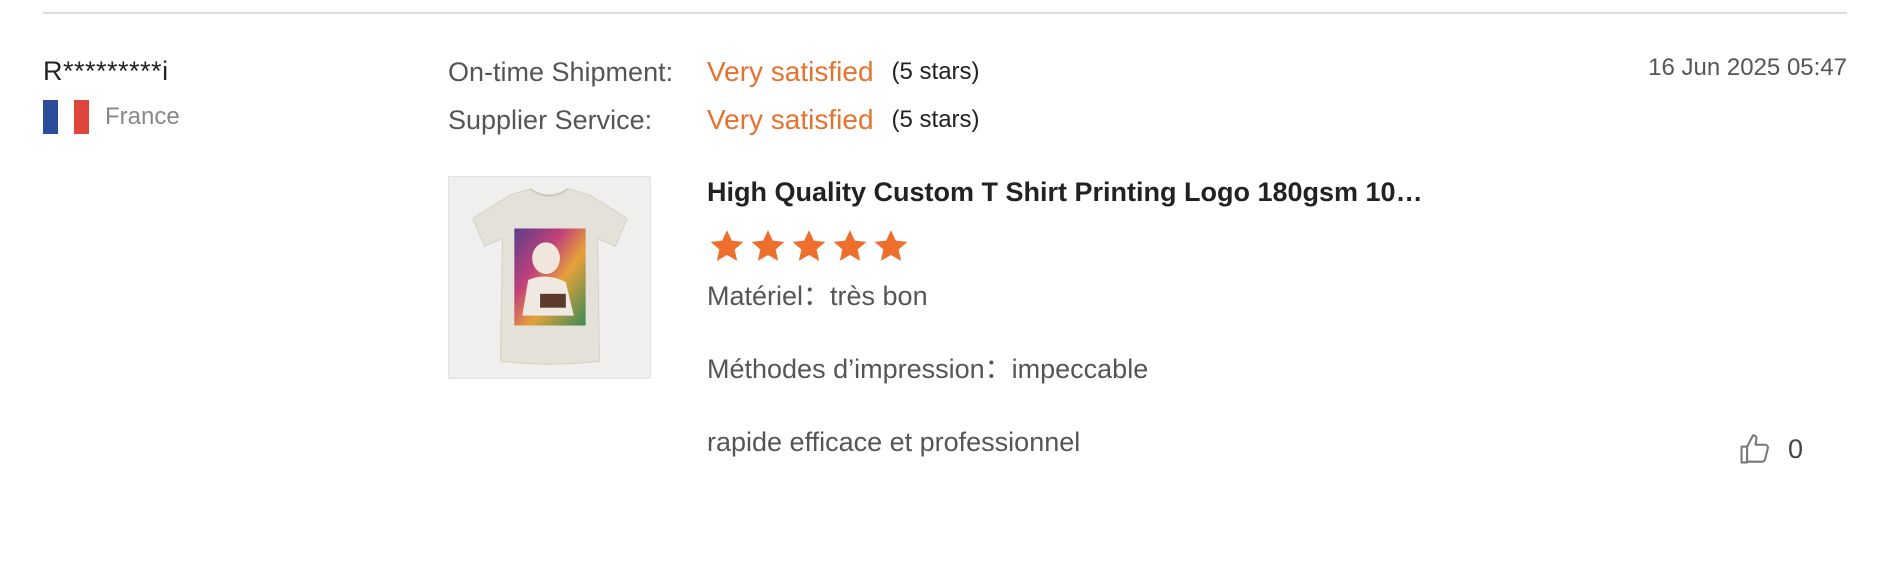  What do you see at coordinates (142, 116) in the screenshot?
I see `country-name: France` at bounding box center [142, 116].